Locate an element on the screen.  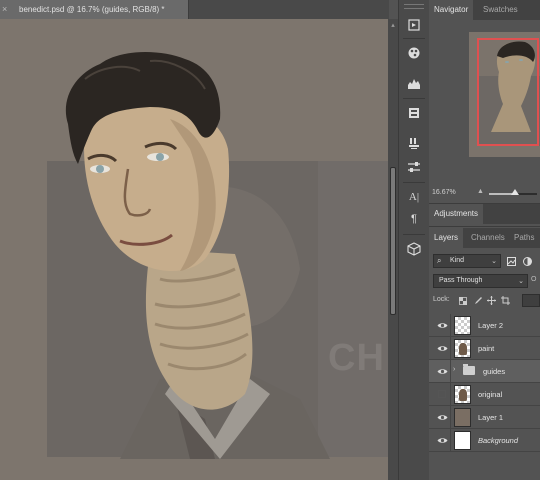
character-icon: A| is located at coordinates (414, 197).